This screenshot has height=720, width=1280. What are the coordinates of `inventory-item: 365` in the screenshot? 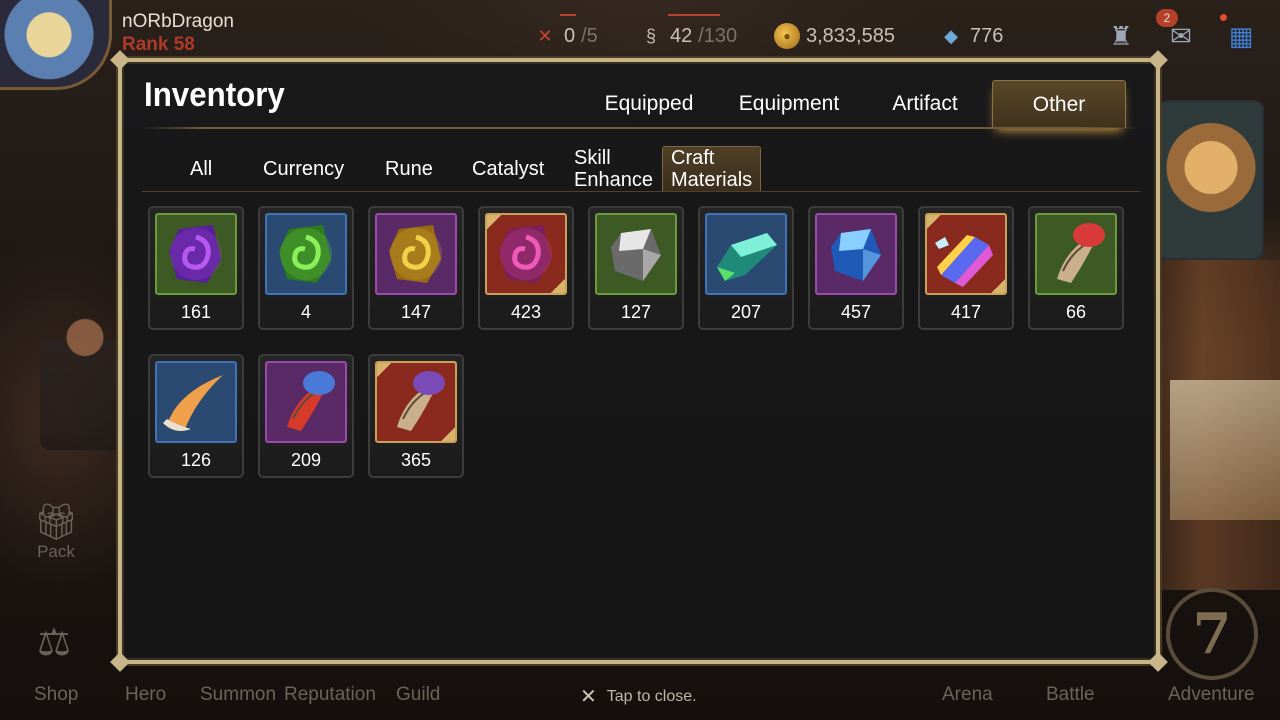 It's located at (416, 416).